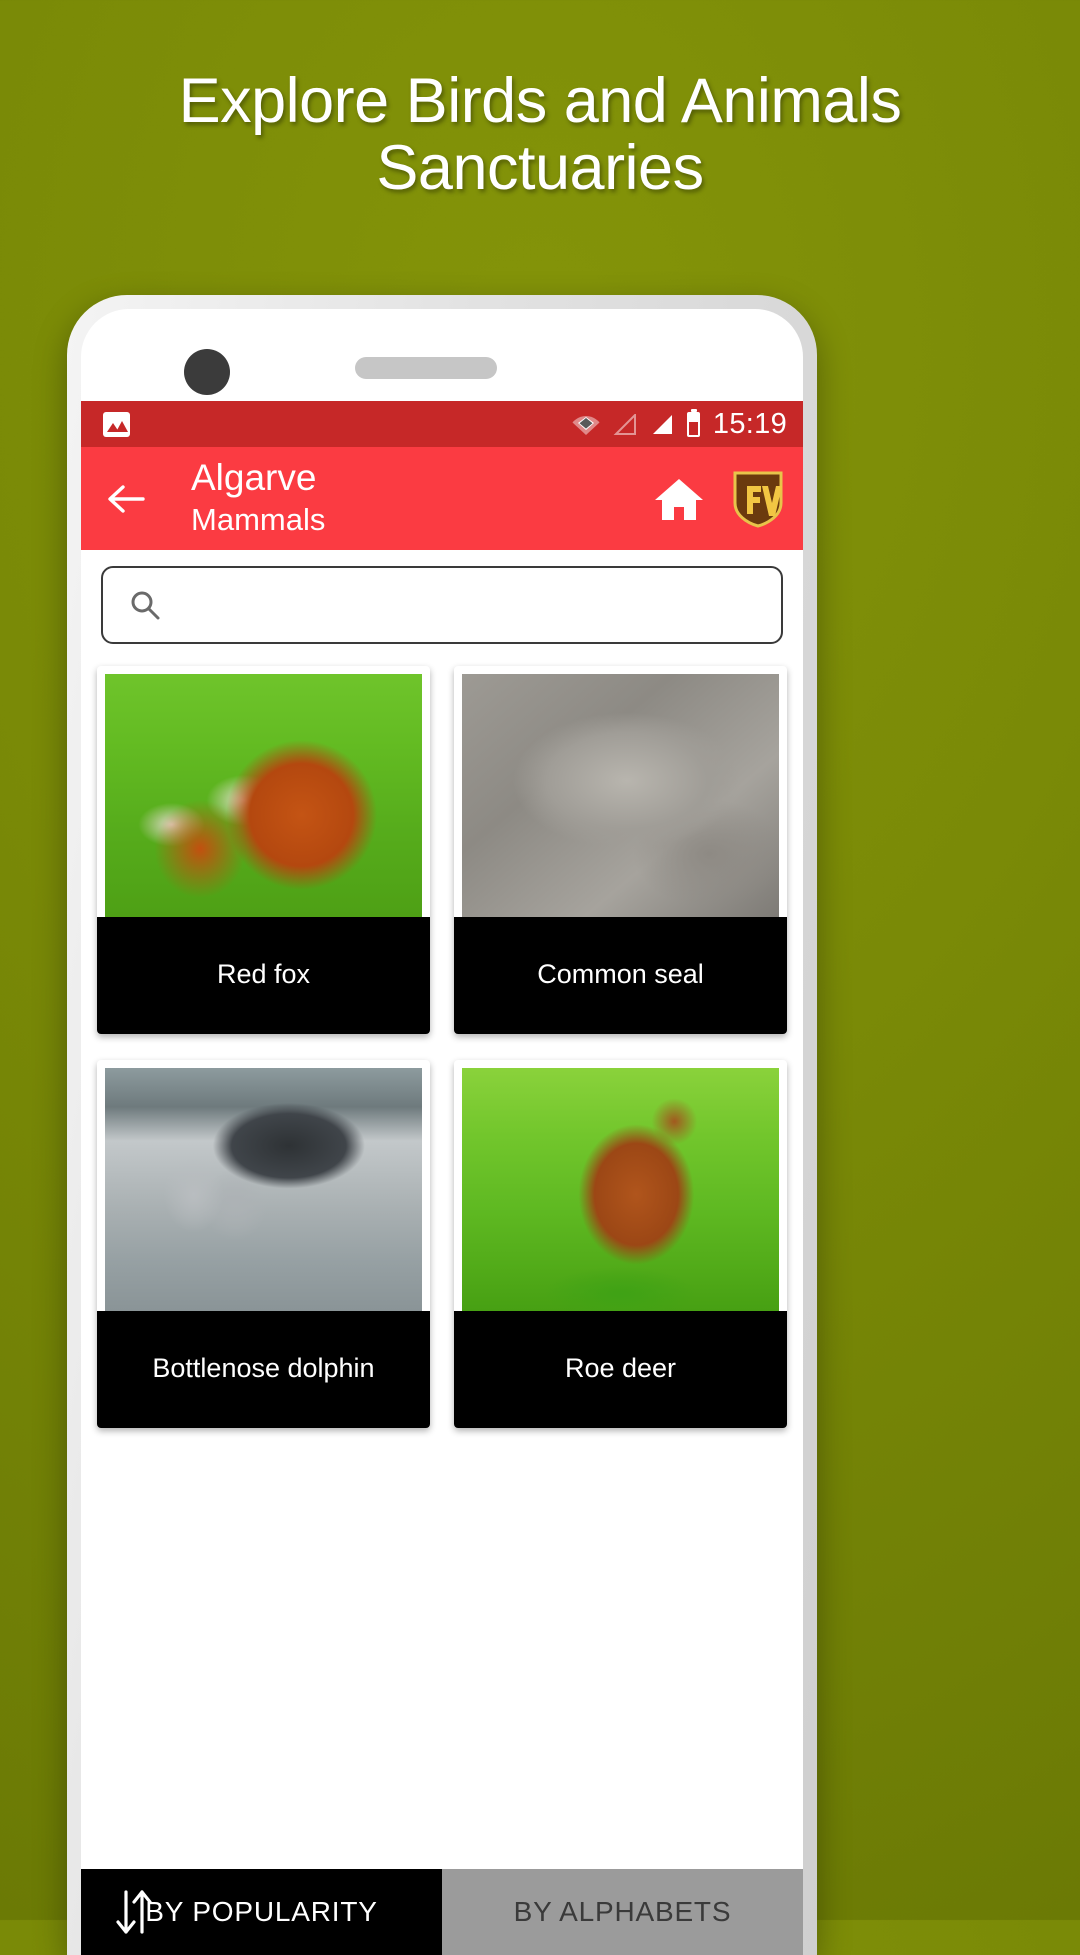 This screenshot has height=1955, width=1080. What do you see at coordinates (207, 372) in the screenshot?
I see `front-camera-icon` at bounding box center [207, 372].